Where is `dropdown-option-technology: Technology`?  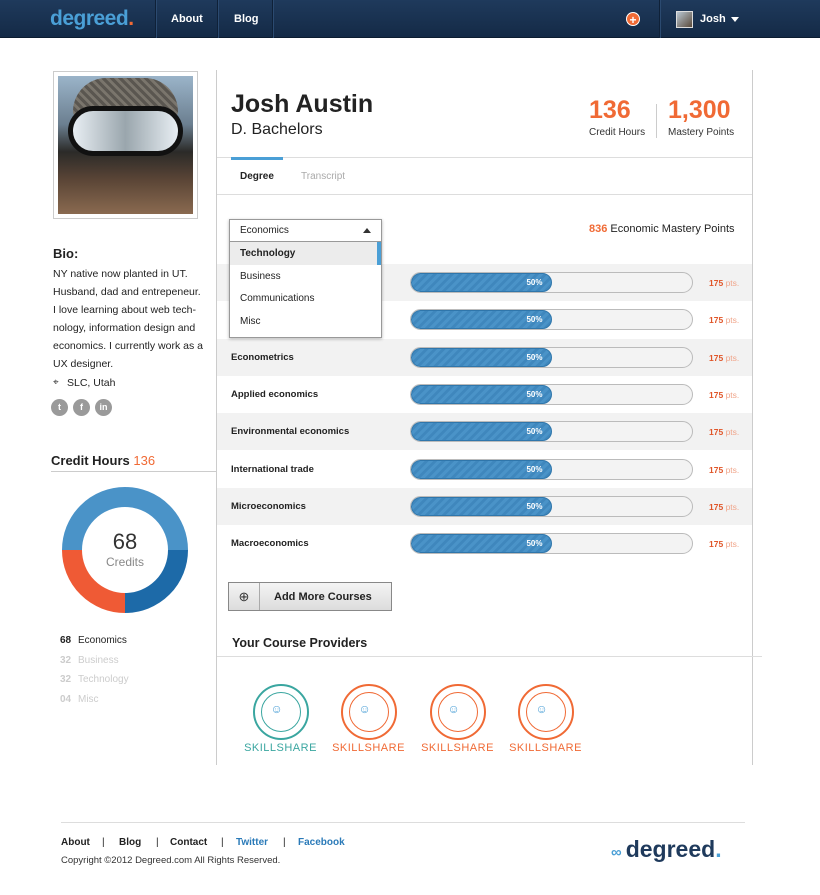 dropdown-option-technology: Technology is located at coordinates (305, 253).